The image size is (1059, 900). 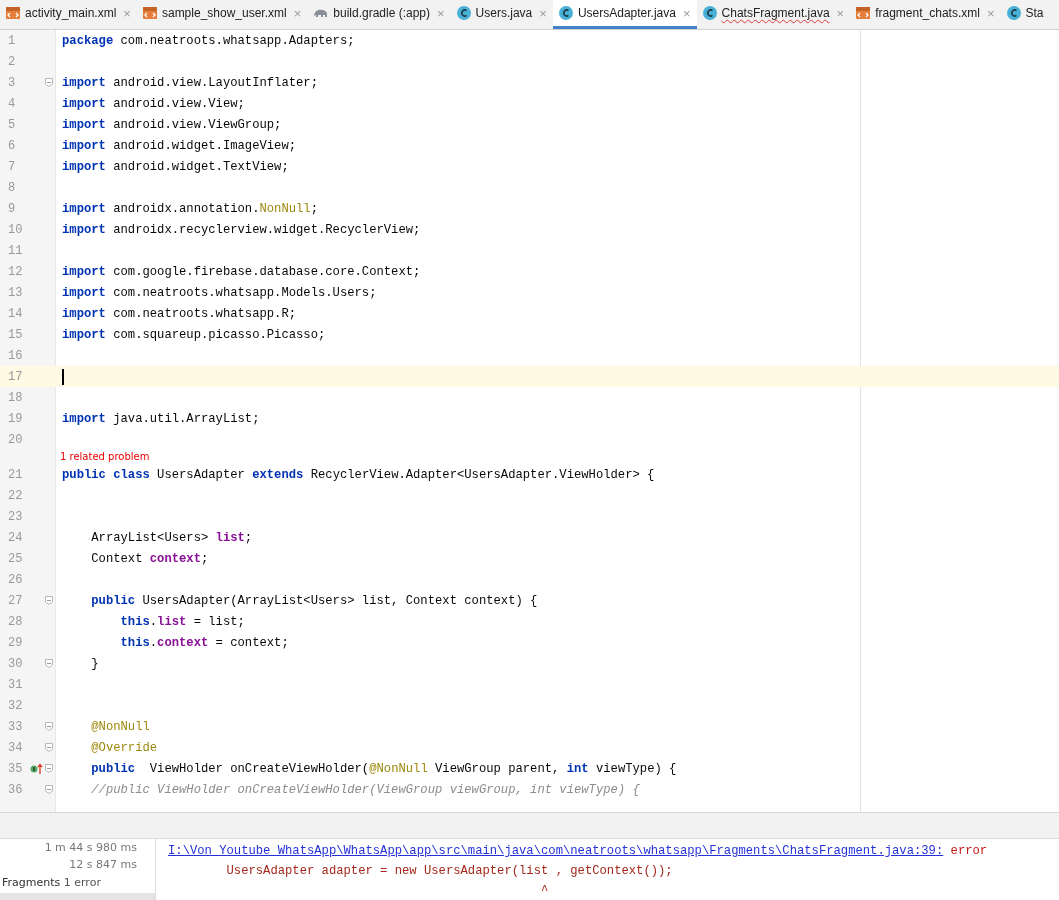 I want to click on line-number: 28, so click(x=15, y=621).